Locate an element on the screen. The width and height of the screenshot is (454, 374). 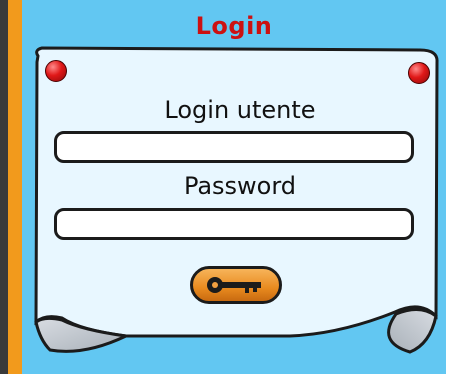
key-icon is located at coordinates (234, 285).